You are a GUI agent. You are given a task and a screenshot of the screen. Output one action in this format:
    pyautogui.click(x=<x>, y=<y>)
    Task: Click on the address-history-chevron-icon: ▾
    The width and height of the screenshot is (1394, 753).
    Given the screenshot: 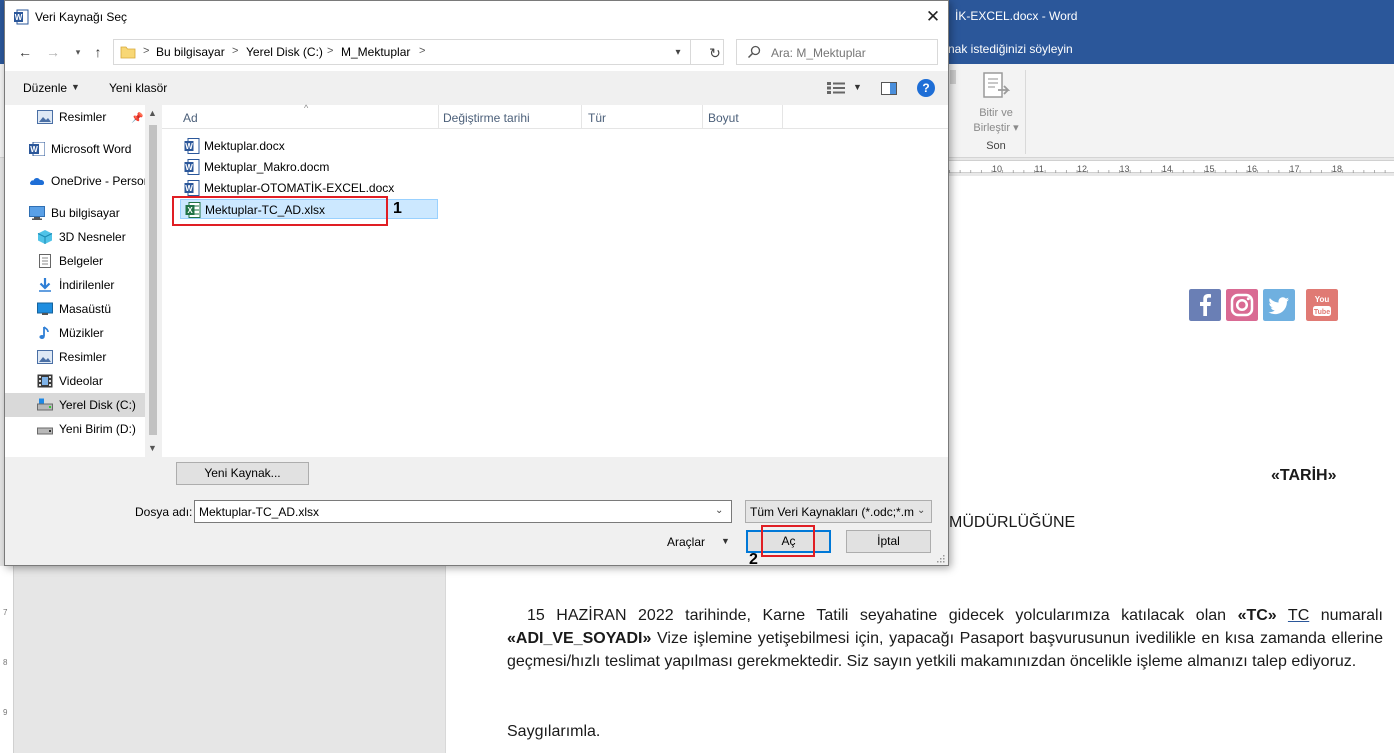 What is the action you would take?
    pyautogui.click(x=678, y=53)
    